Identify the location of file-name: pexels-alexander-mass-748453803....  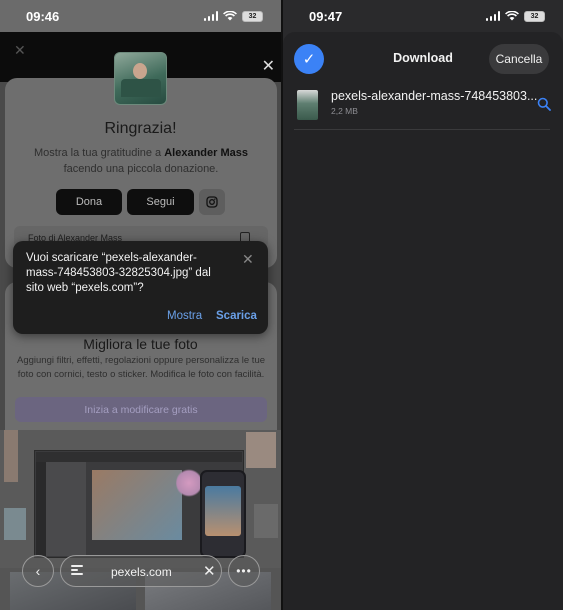
(434, 96).